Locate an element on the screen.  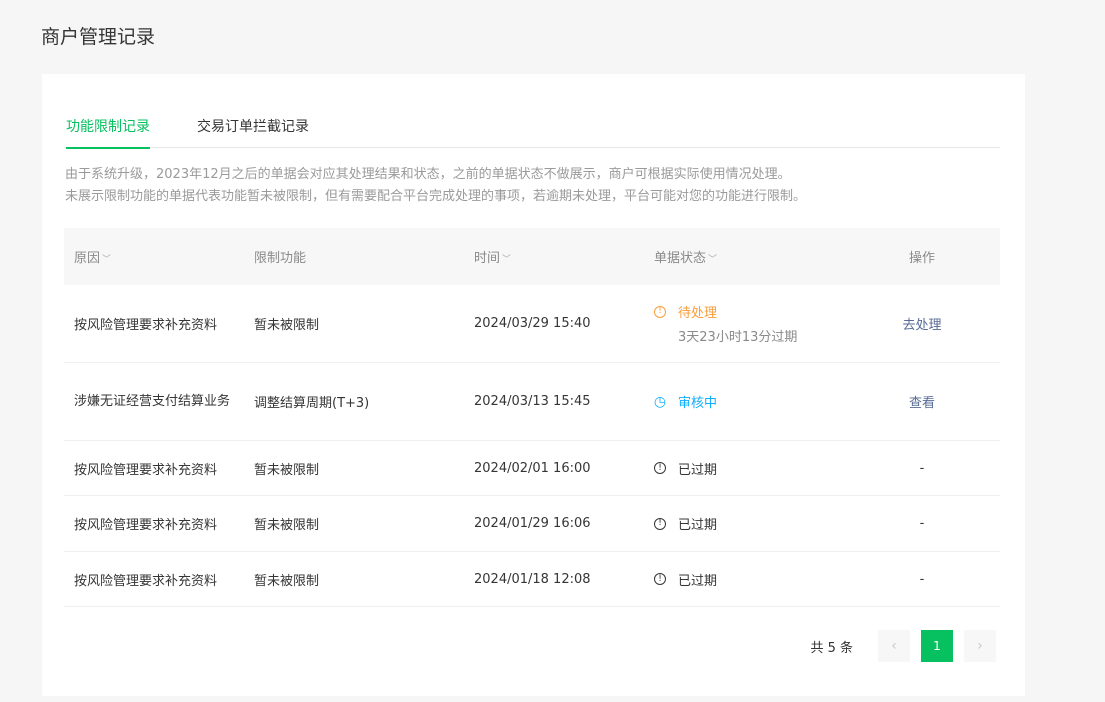
status-deadline: 3天23小时13分过期 is located at coordinates (738, 337).